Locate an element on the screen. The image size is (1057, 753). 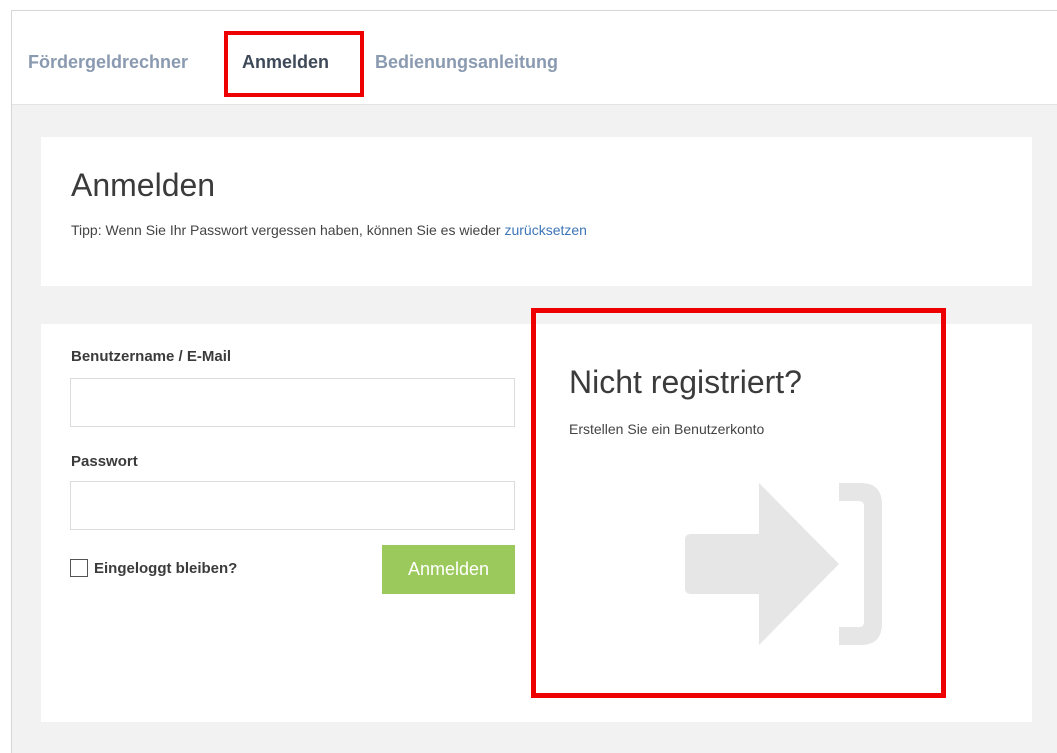
username-input is located at coordinates (292, 402).